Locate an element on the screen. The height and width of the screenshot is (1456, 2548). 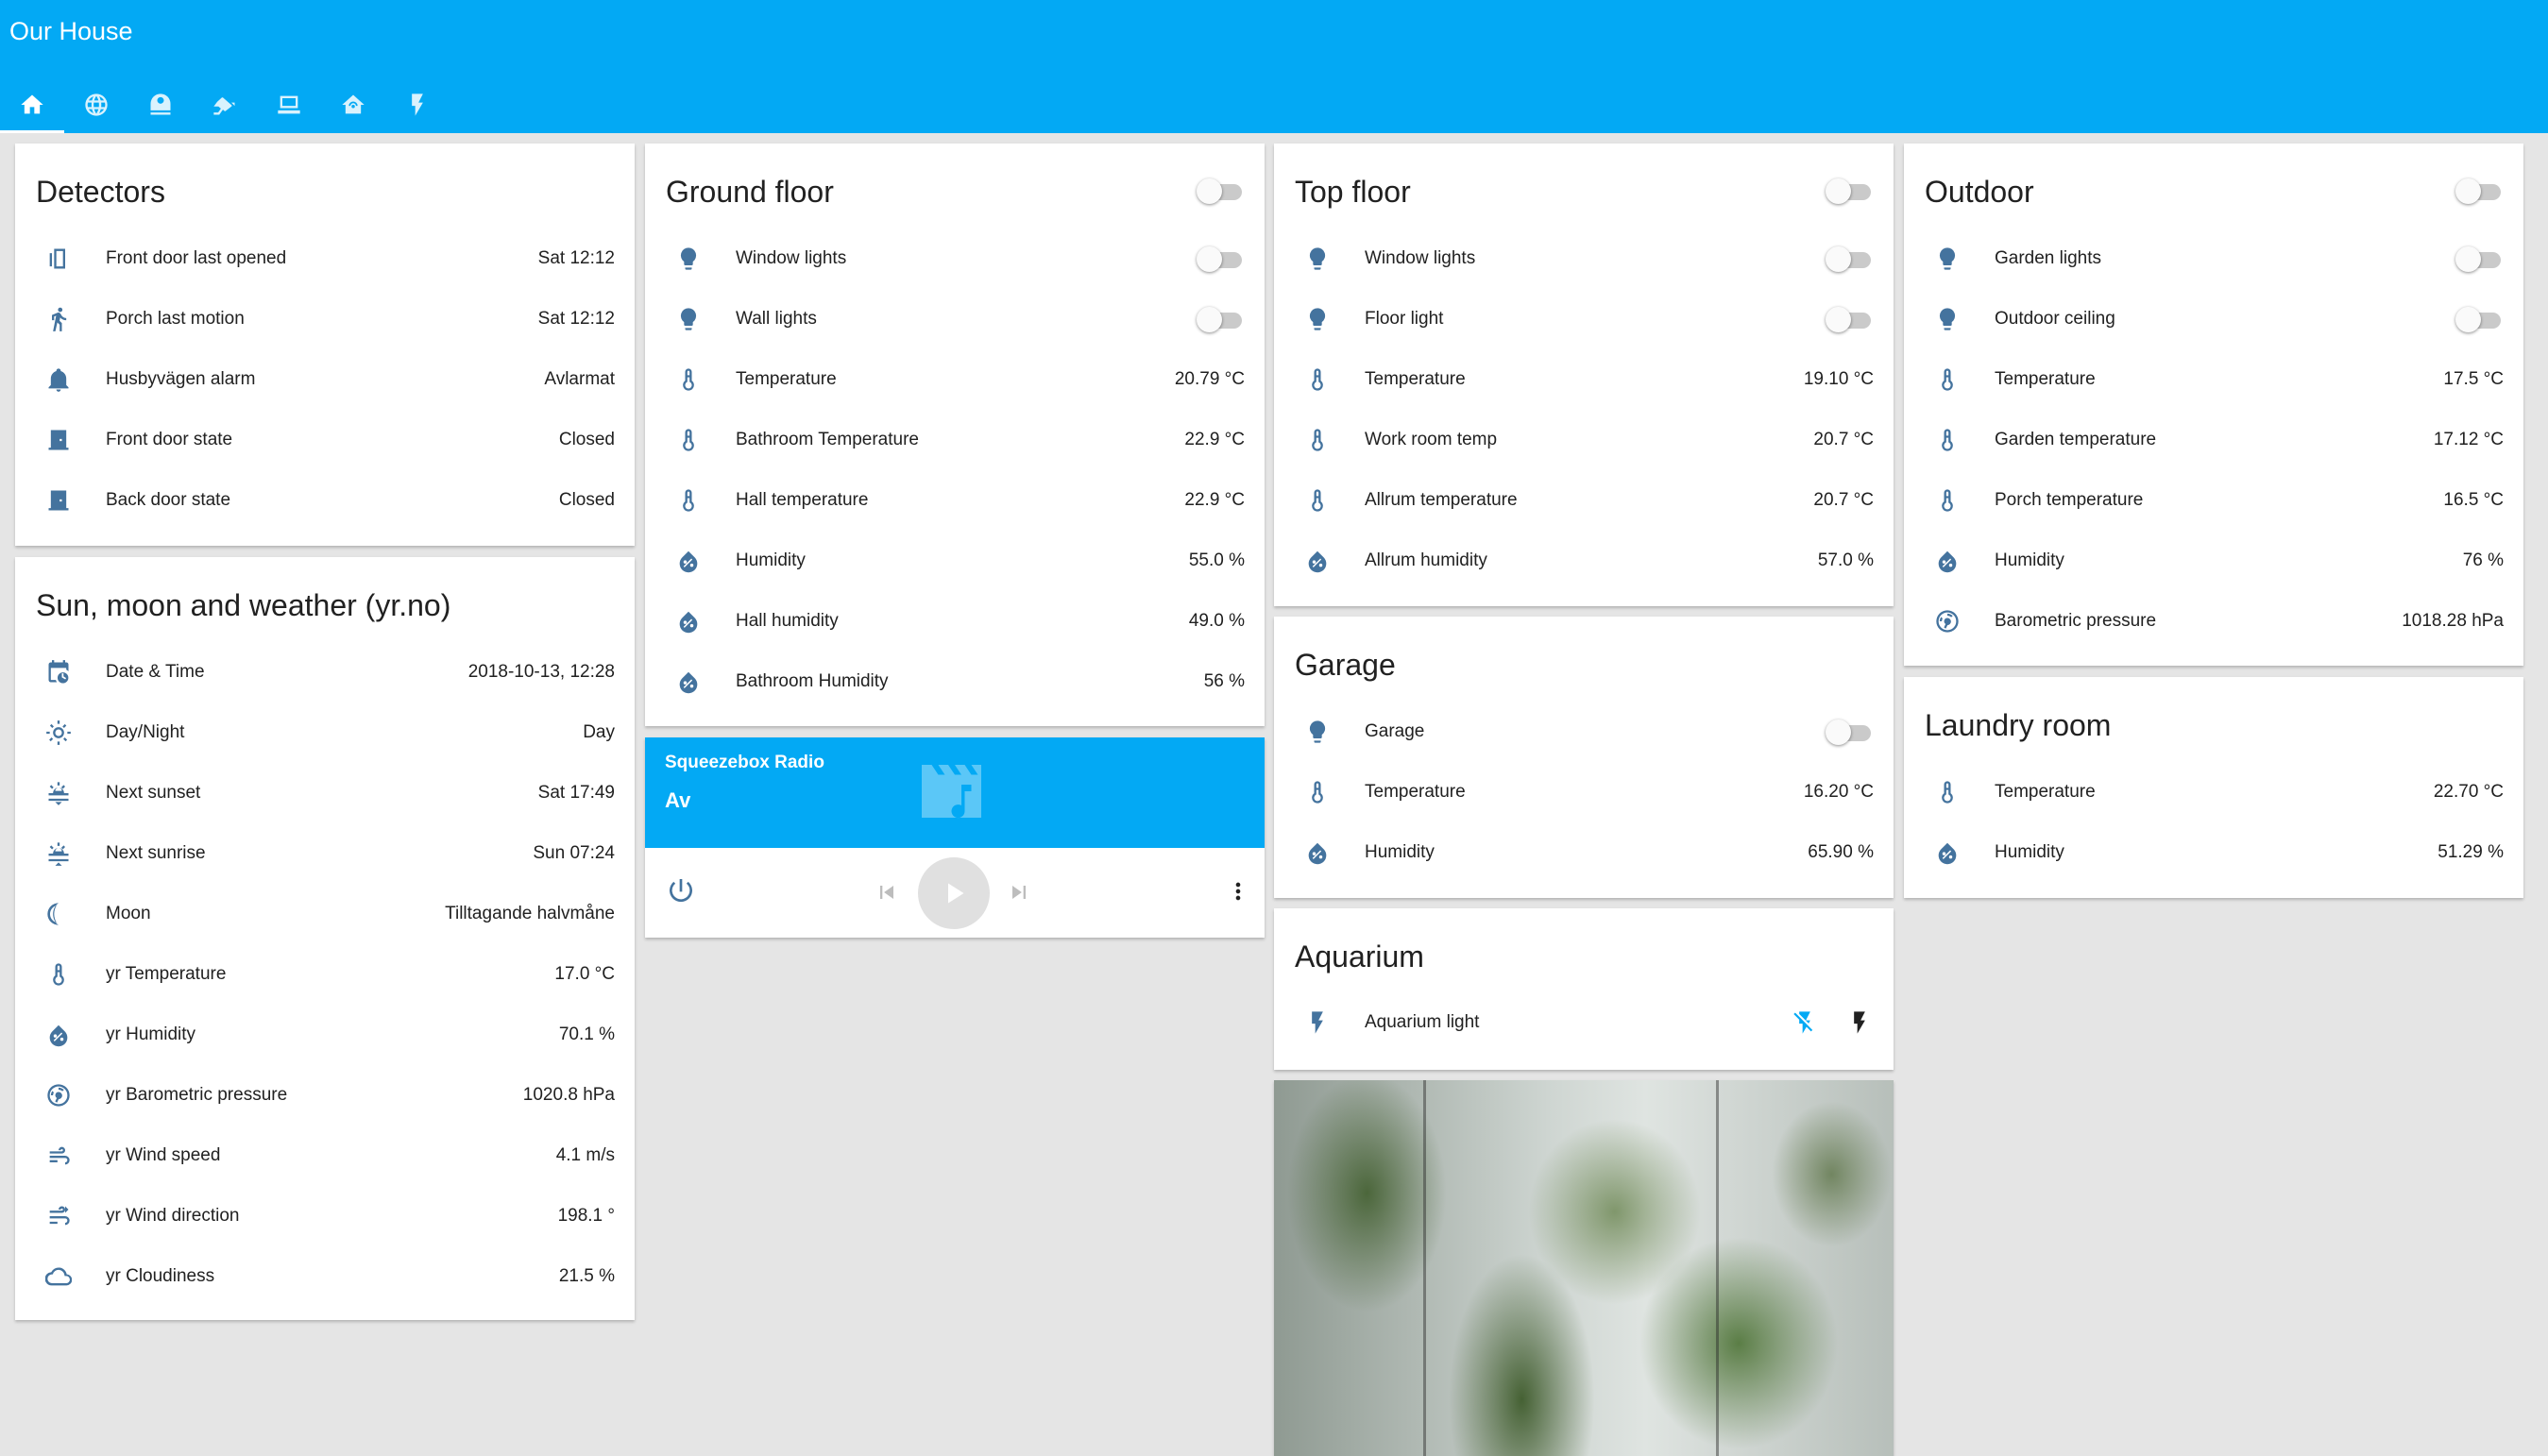
entity-state: Sat 17:49 is located at coordinates (576, 793).